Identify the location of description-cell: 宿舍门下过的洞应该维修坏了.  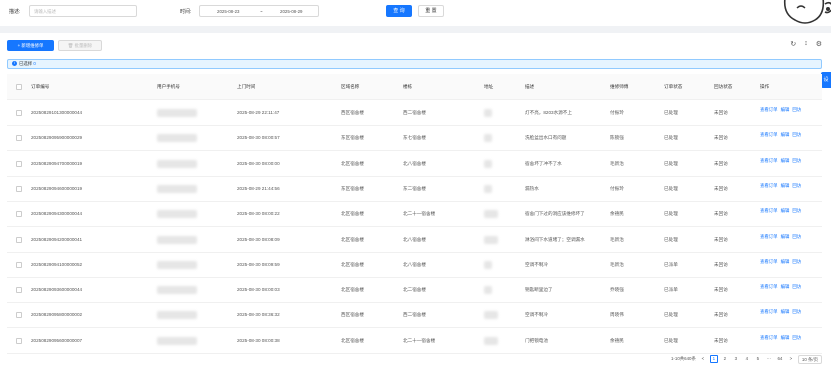
(555, 214).